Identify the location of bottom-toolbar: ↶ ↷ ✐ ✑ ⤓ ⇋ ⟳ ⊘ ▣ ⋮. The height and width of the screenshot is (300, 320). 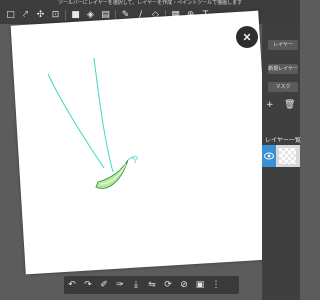
(151, 285).